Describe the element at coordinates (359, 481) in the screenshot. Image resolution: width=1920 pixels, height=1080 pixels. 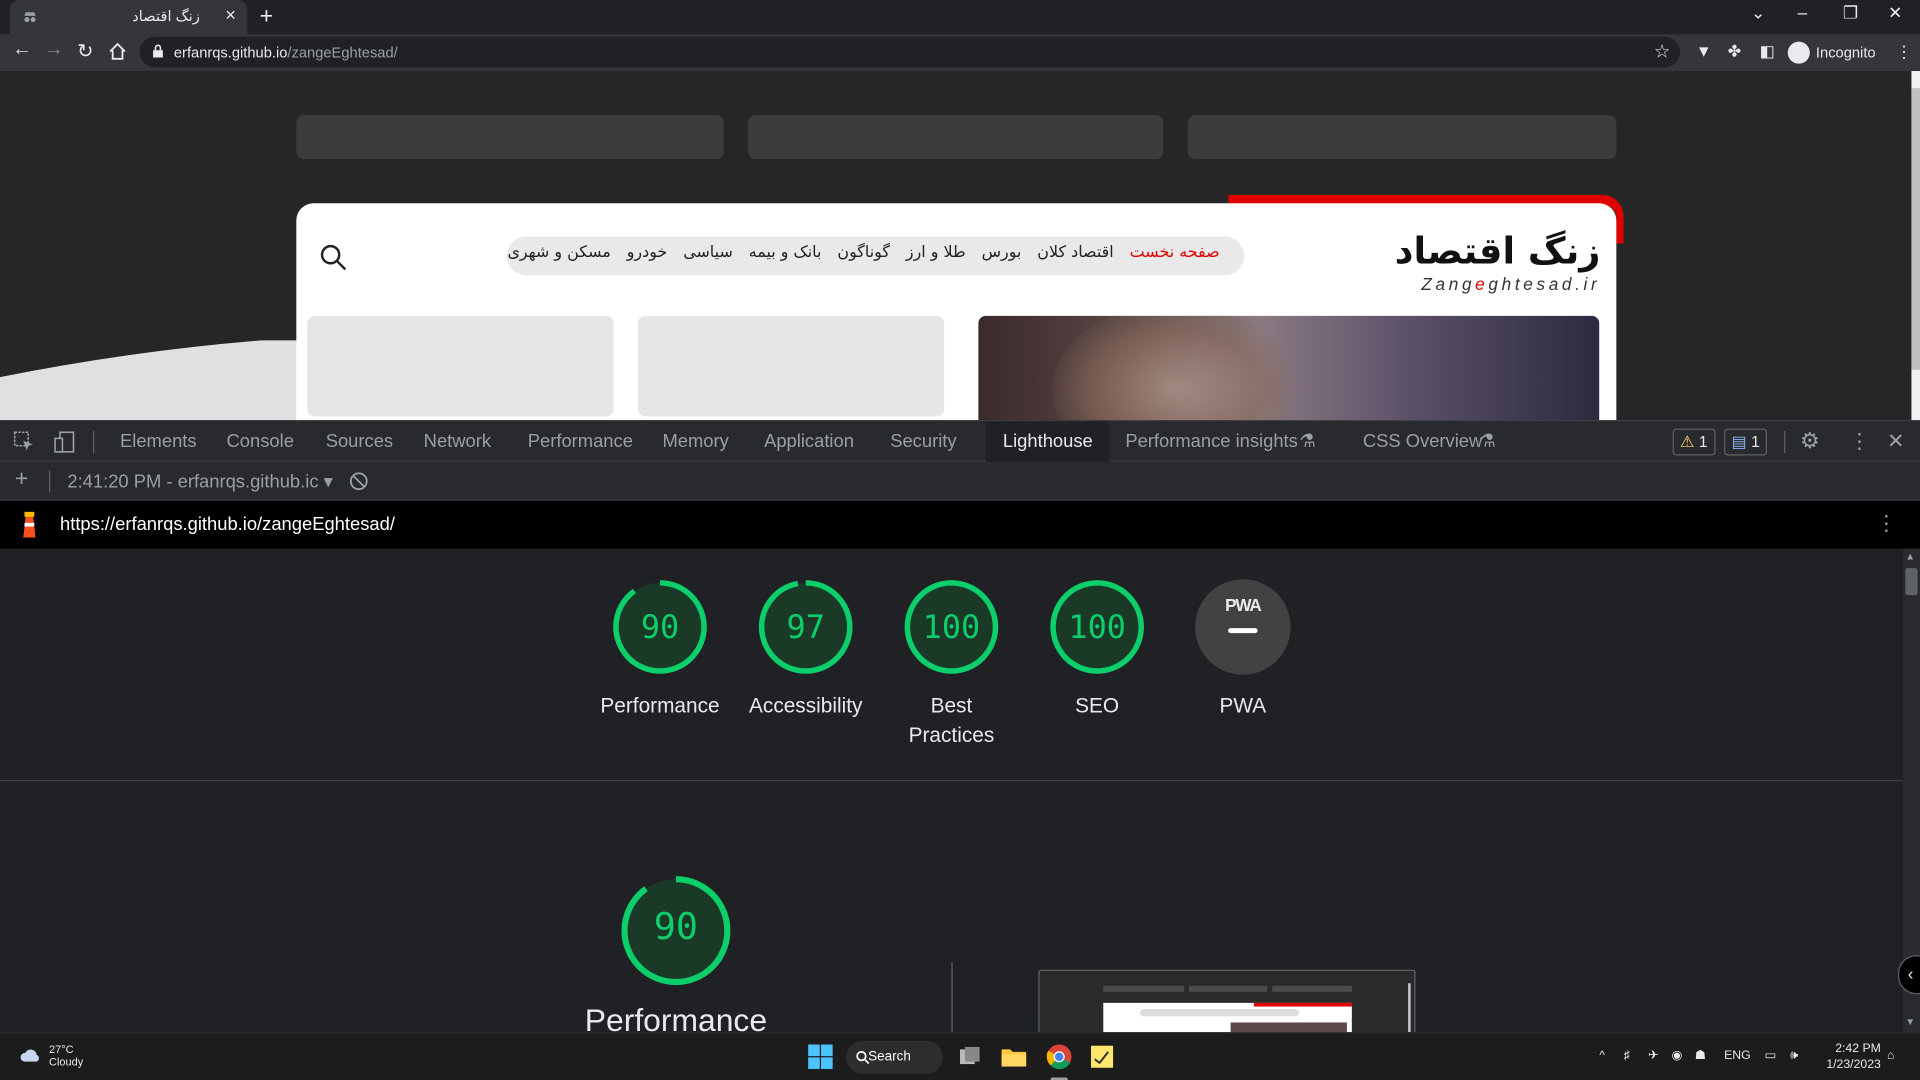
I see `clear-reports-icon` at that location.